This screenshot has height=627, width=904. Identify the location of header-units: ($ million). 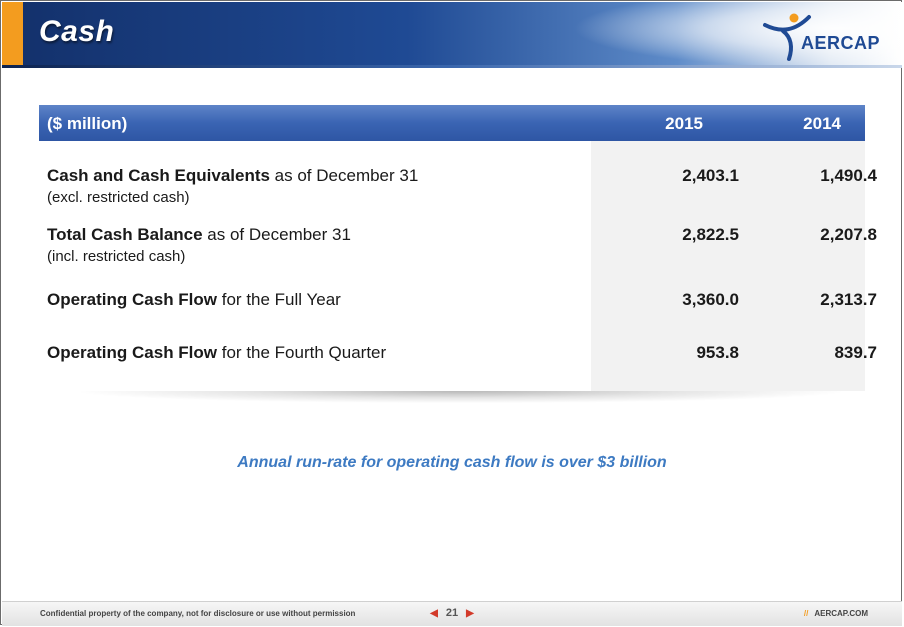
(87, 123).